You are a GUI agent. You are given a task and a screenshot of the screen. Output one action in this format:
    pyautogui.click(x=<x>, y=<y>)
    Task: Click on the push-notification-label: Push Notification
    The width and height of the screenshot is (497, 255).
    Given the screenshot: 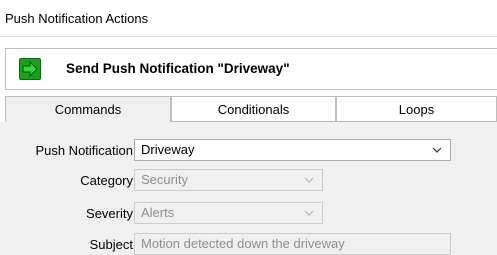 What is the action you would take?
    pyautogui.click(x=84, y=150)
    